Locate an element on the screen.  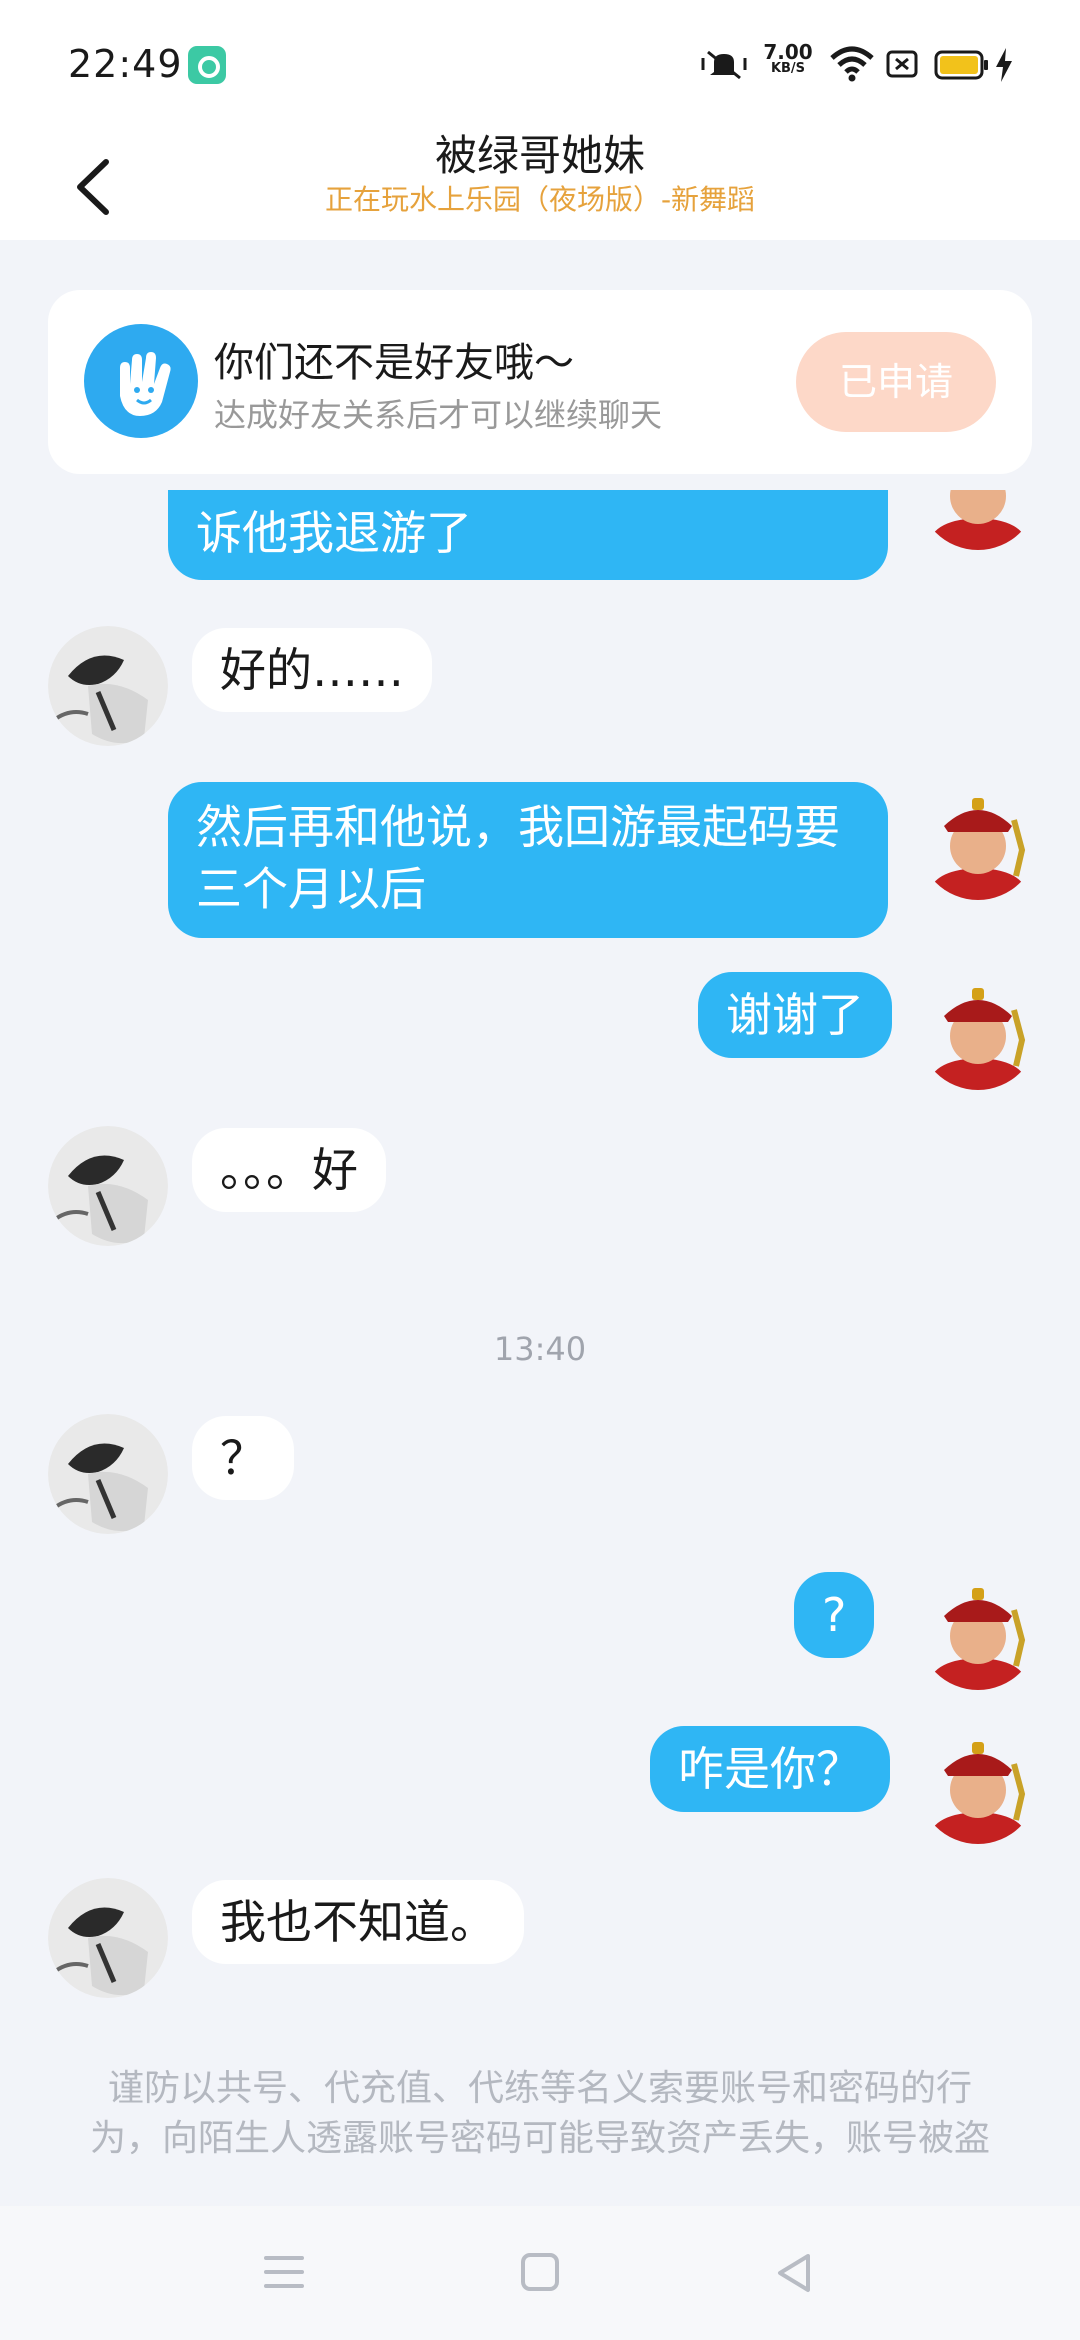
status-bar: 22:49 7.00 KB/S is located at coordinates (540, 60).